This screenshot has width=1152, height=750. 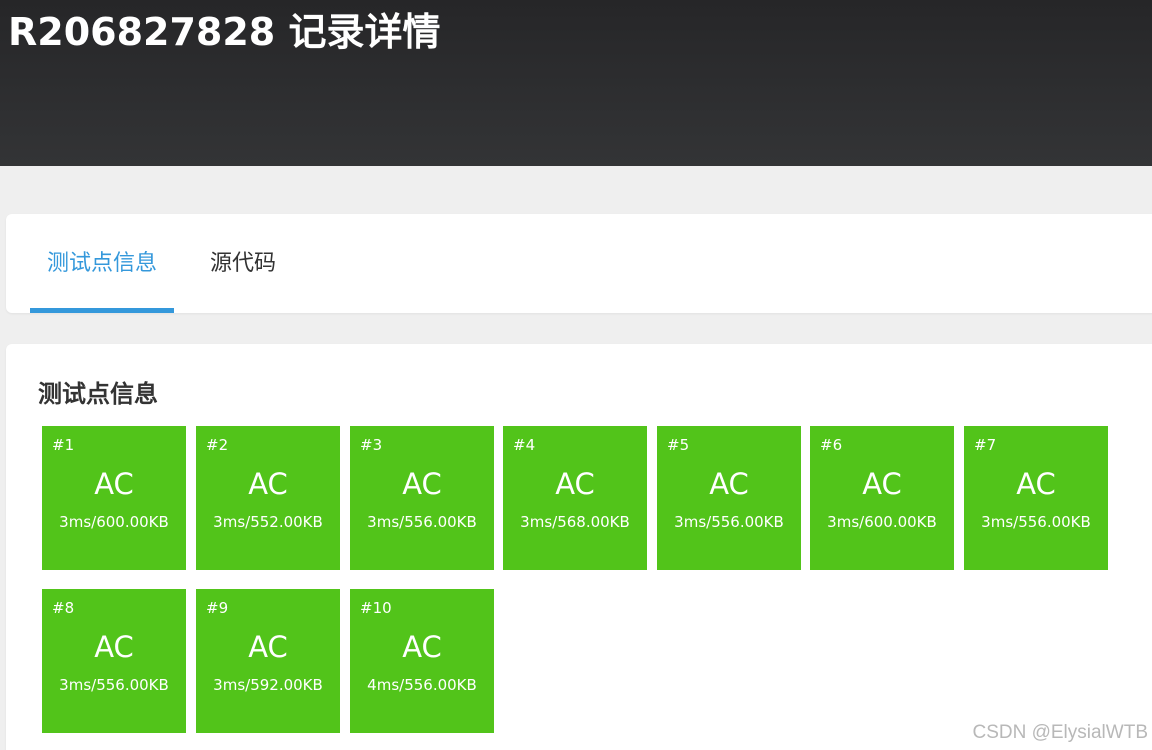 I want to click on testcase-id: #6, so click(x=831, y=445).